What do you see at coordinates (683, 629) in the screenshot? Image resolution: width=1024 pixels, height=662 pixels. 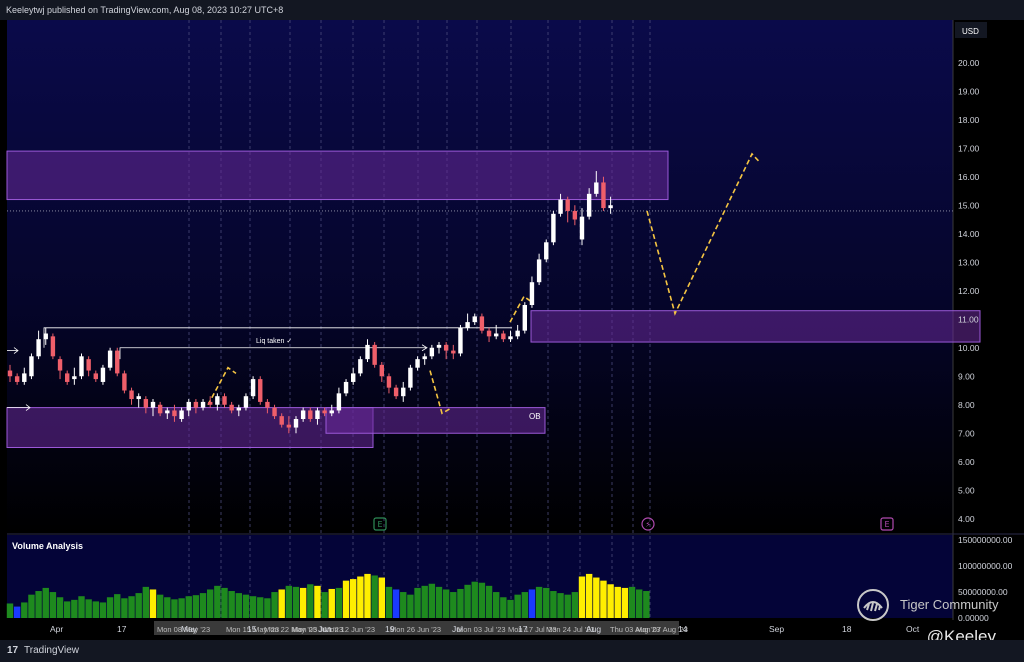 I see `time-tick-label: 14` at bounding box center [683, 629].